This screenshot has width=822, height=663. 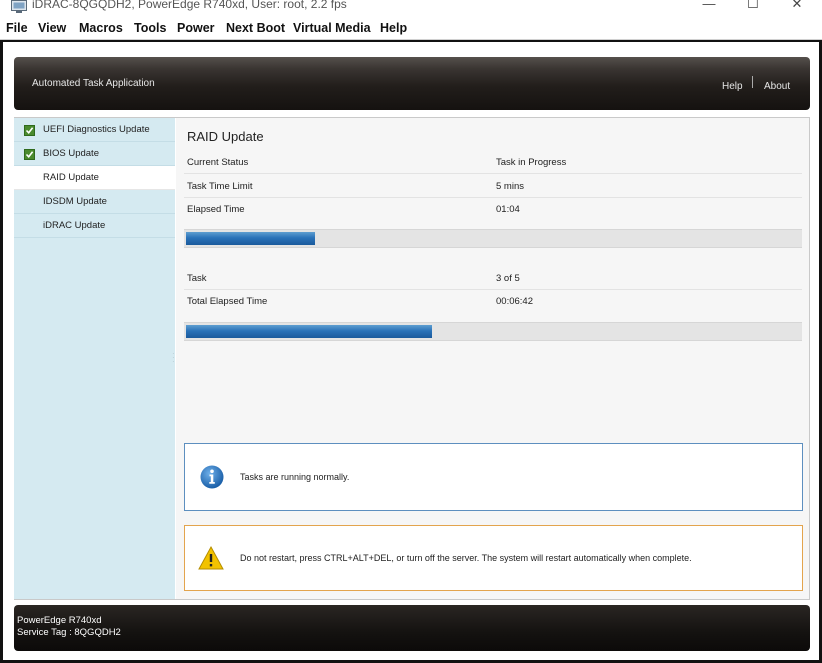 What do you see at coordinates (196, 28) in the screenshot?
I see `menu-power: Power` at bounding box center [196, 28].